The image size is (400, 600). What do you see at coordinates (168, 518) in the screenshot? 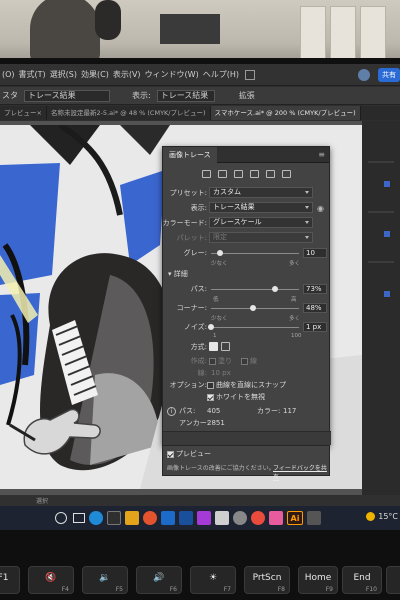
I see `outlook-icon` at bounding box center [168, 518].